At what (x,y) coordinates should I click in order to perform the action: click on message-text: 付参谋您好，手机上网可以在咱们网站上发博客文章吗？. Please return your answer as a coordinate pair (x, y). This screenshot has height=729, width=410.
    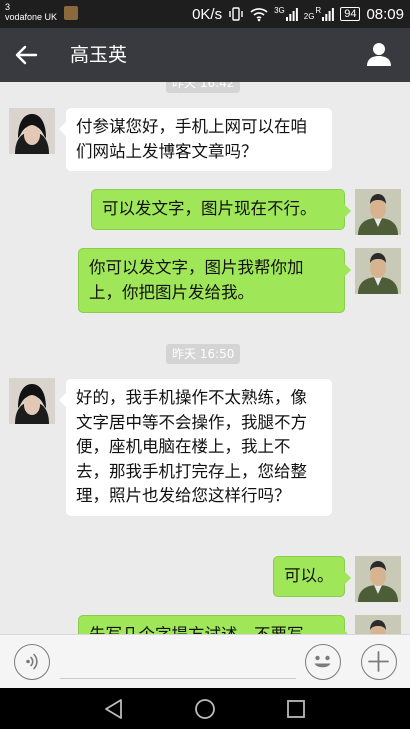
    Looking at the image, I should click on (191, 139).